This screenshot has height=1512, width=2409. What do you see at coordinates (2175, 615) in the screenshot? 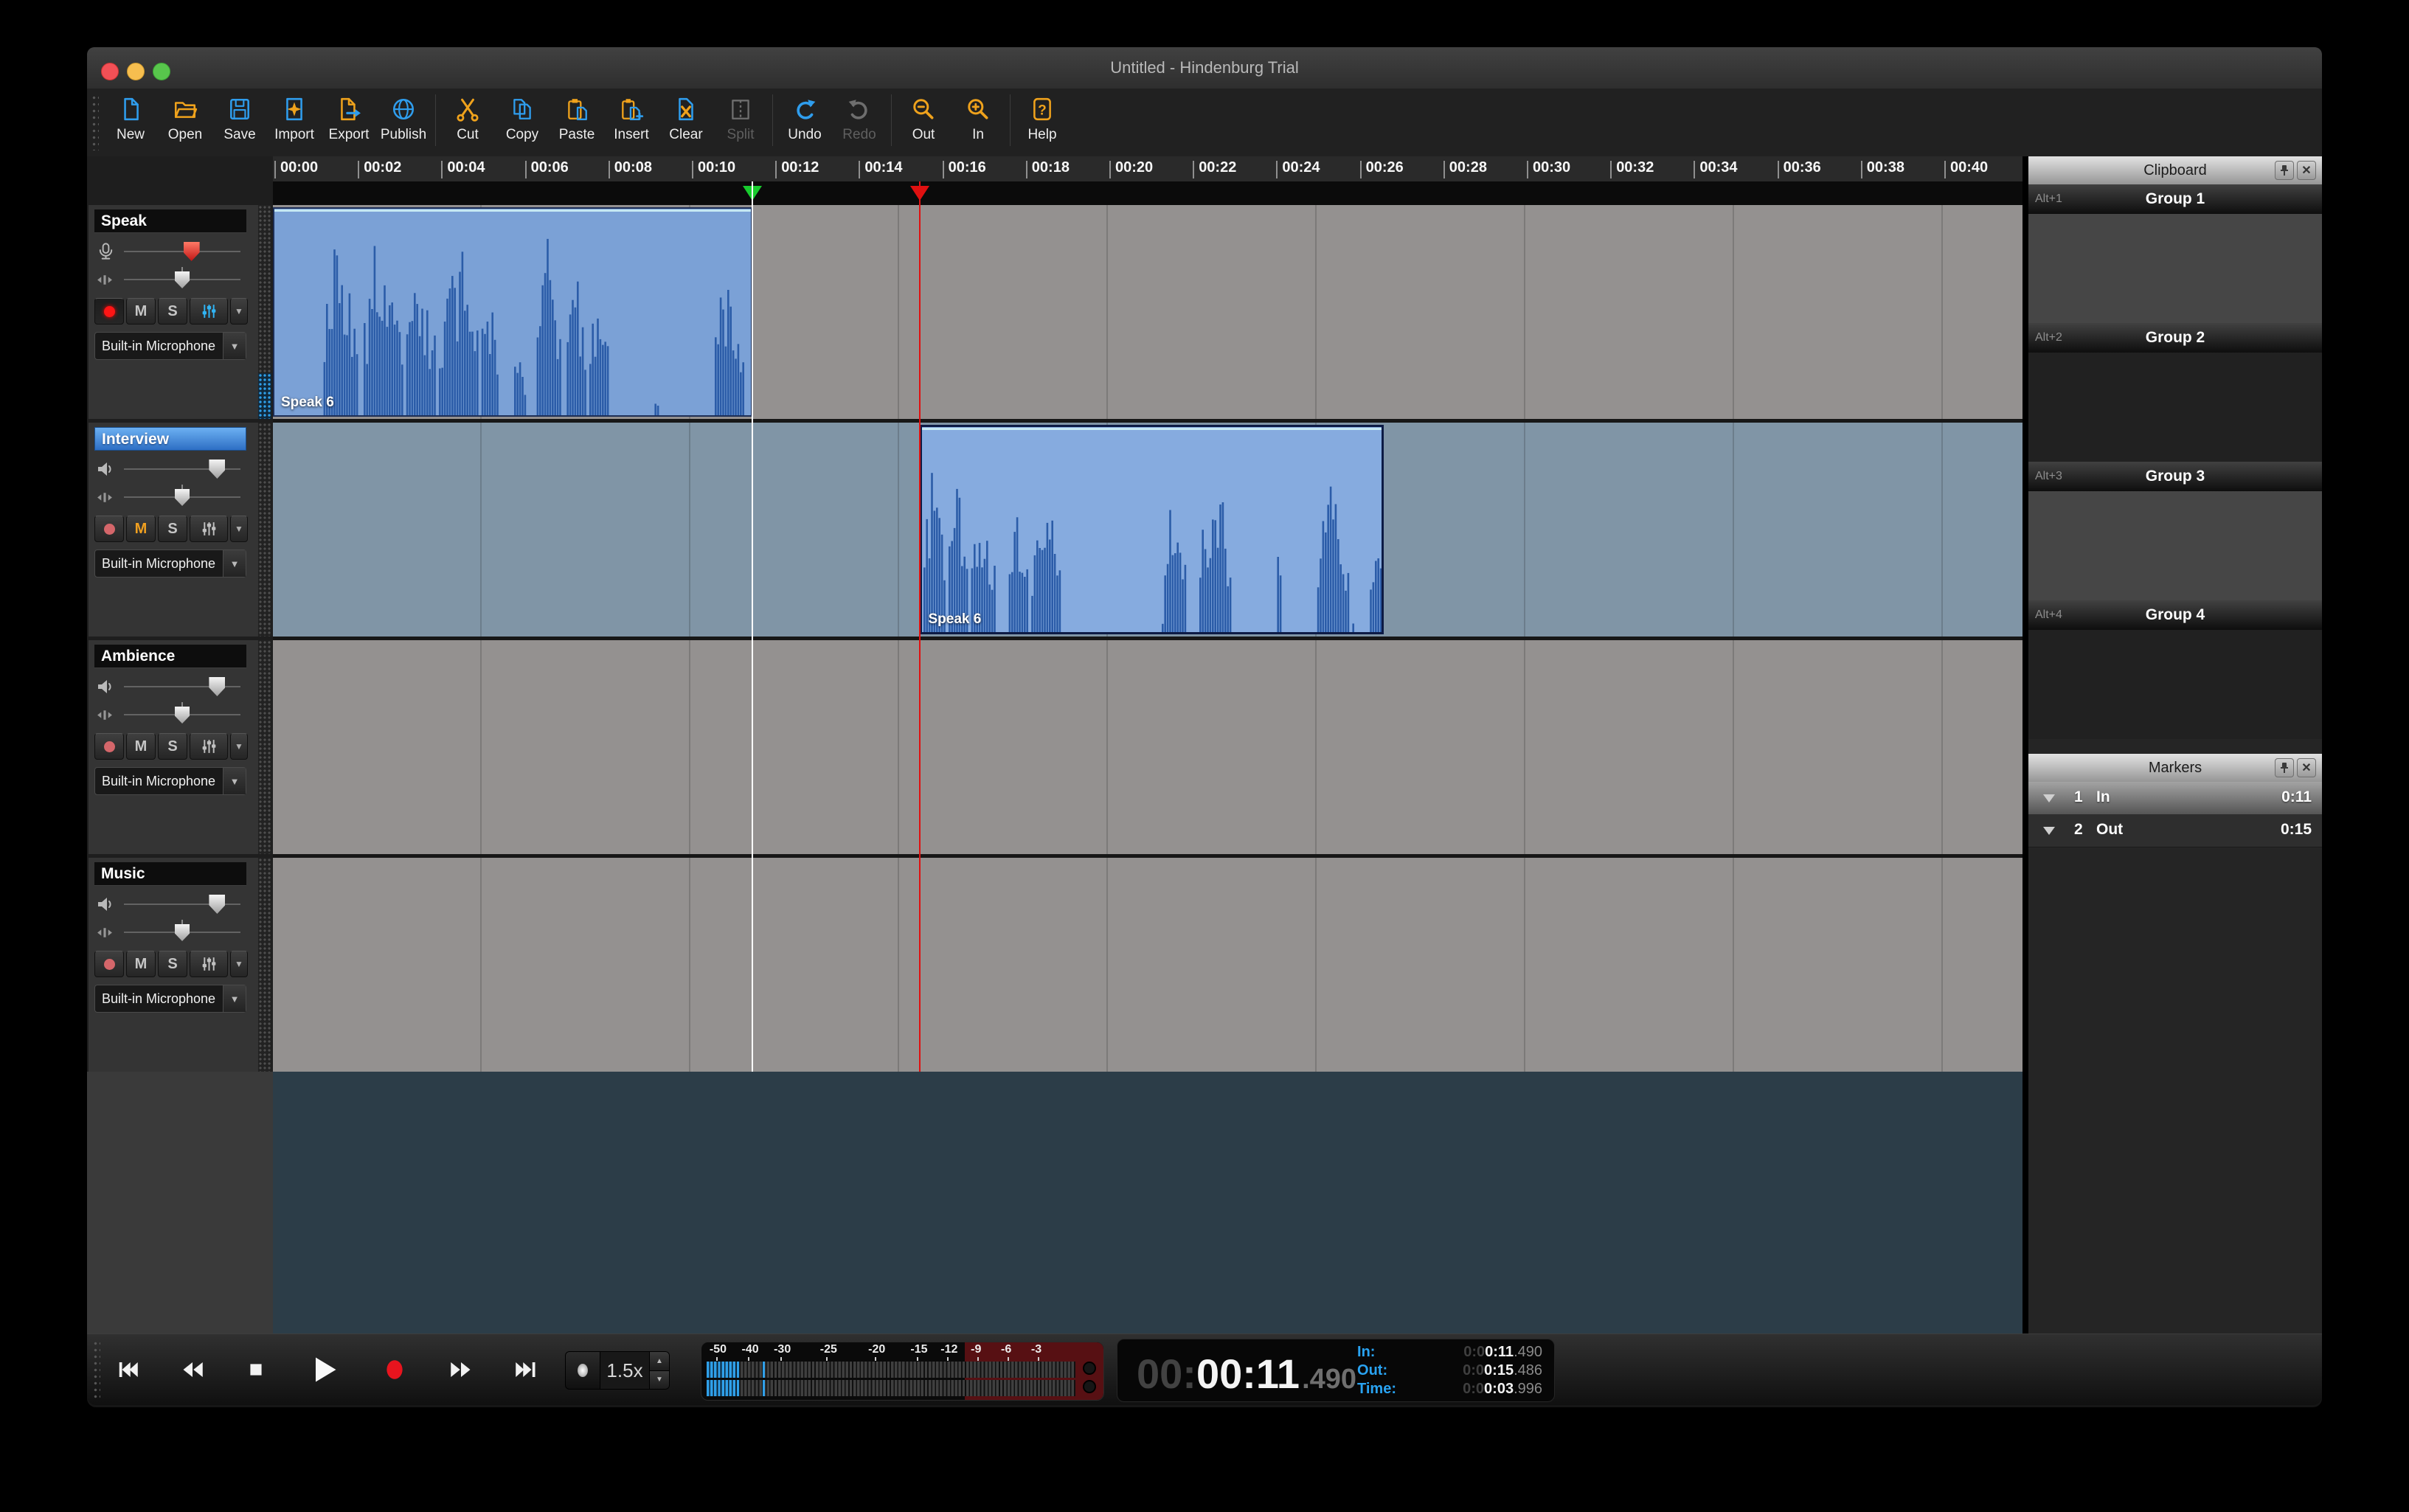
I see `clipboard-group-header: Group 4 Alt+4` at bounding box center [2175, 615].